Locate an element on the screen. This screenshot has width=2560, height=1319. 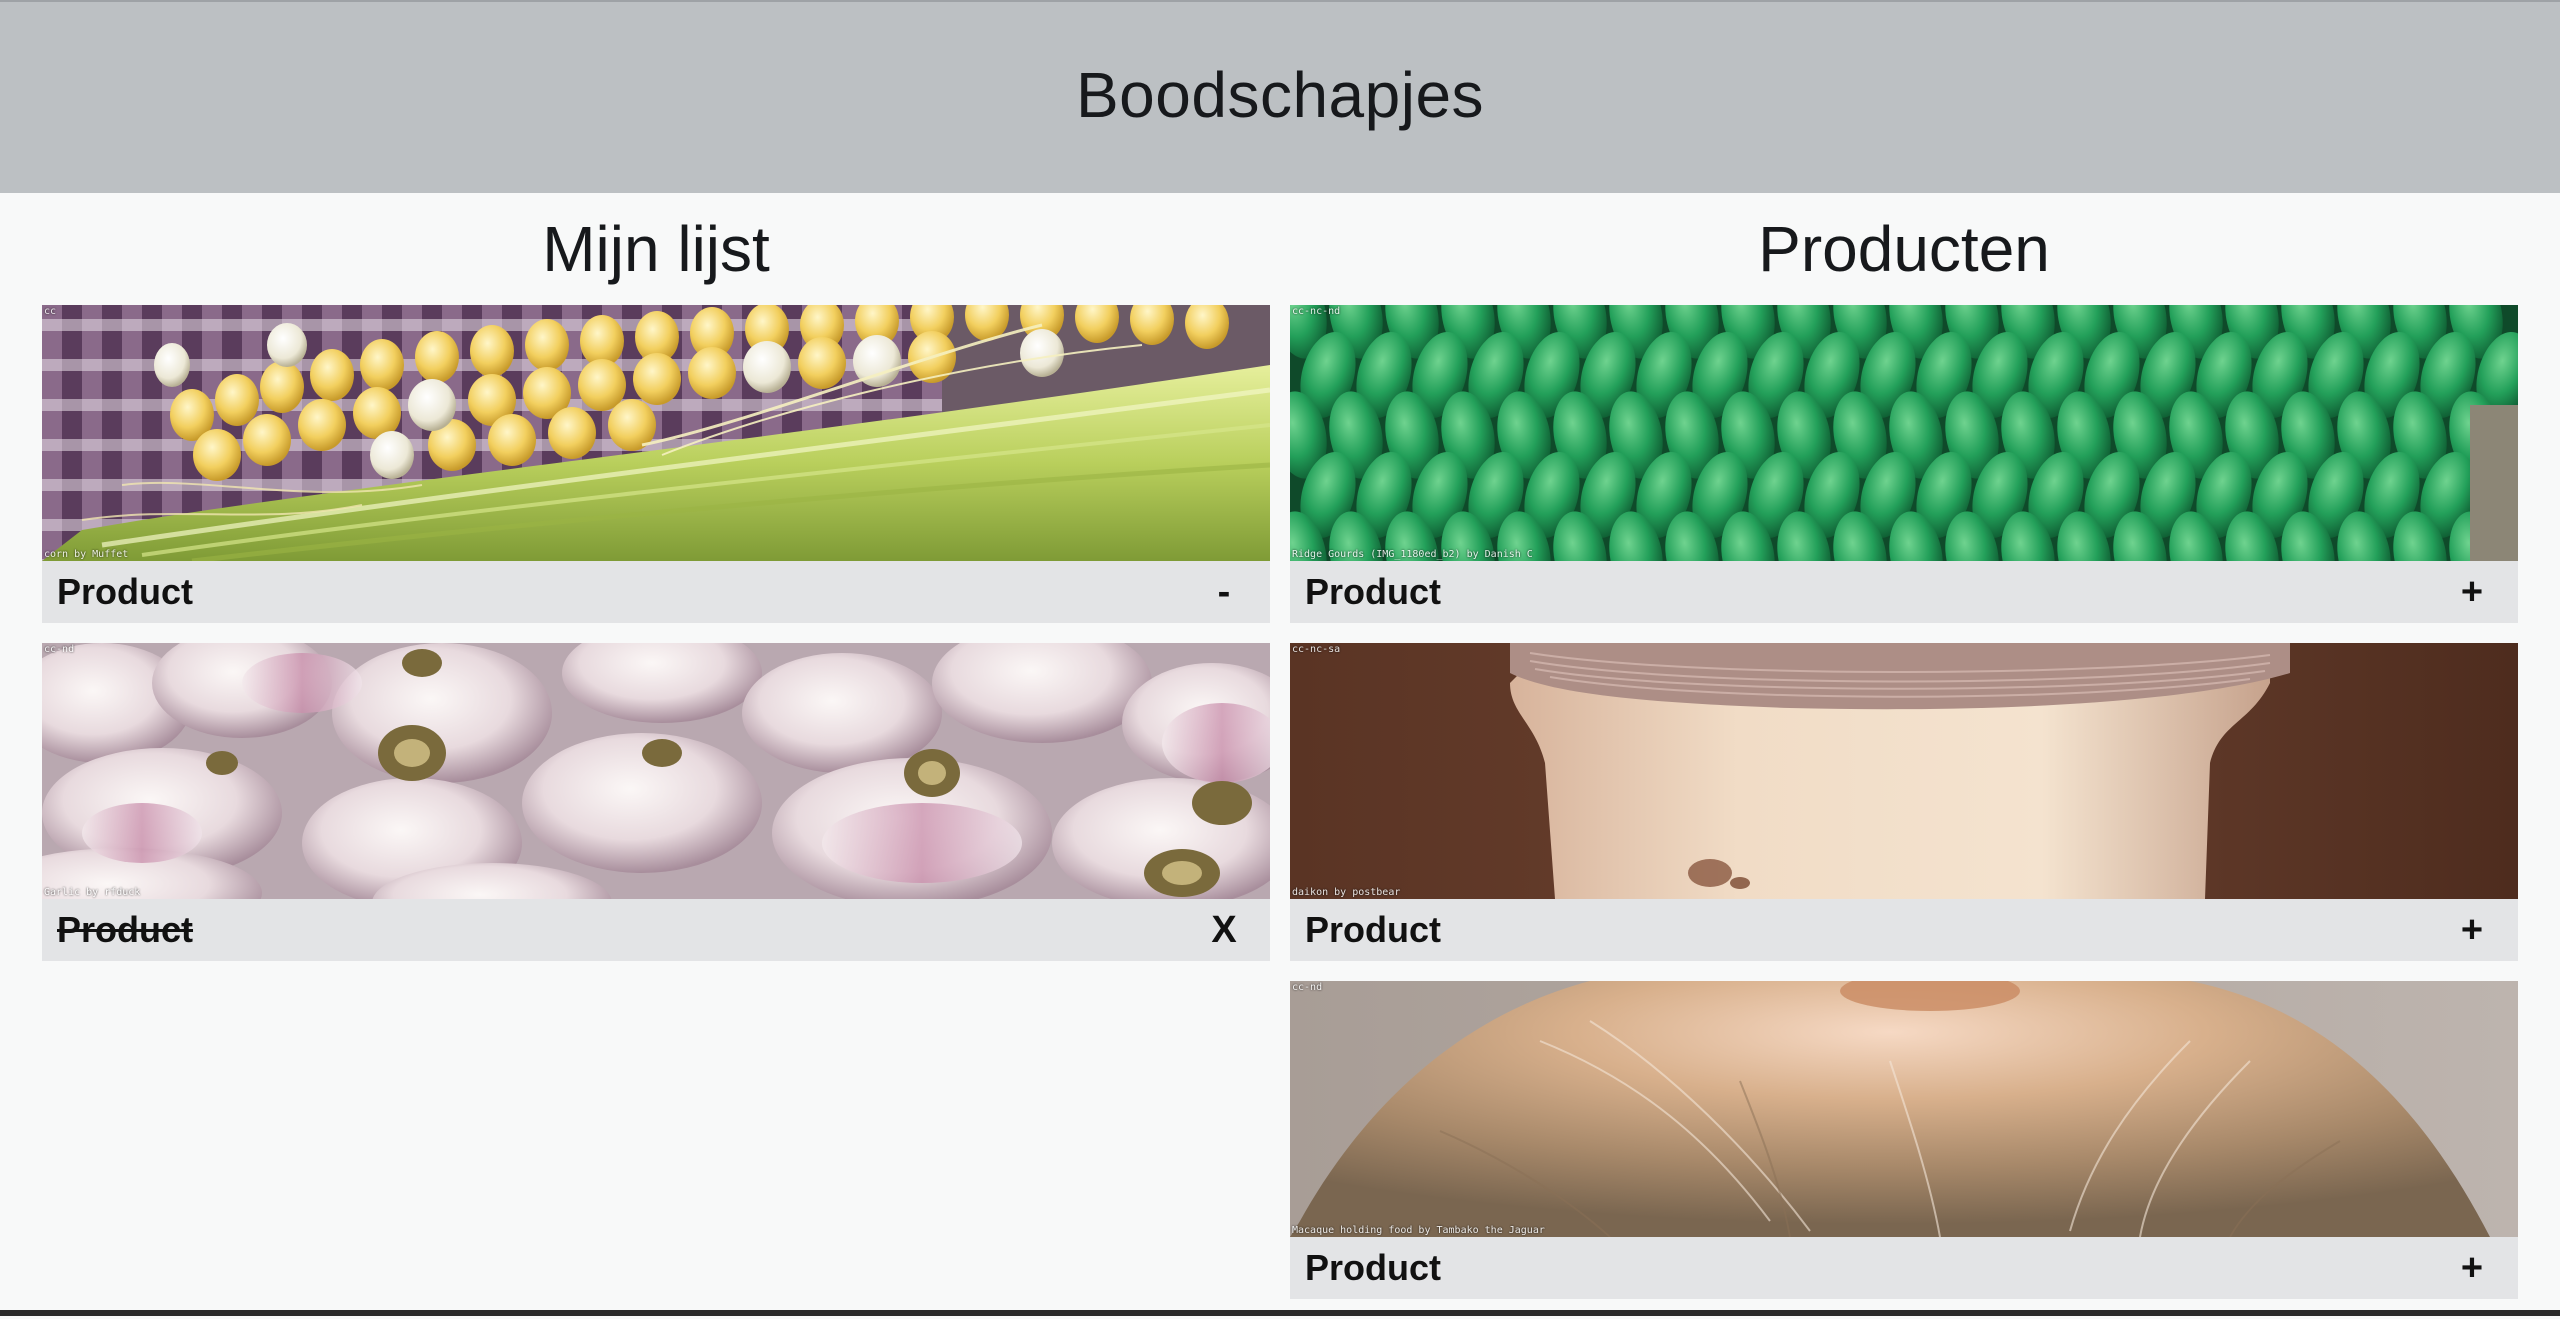
image-caption: corn by Muffet is located at coordinates (86, 554).